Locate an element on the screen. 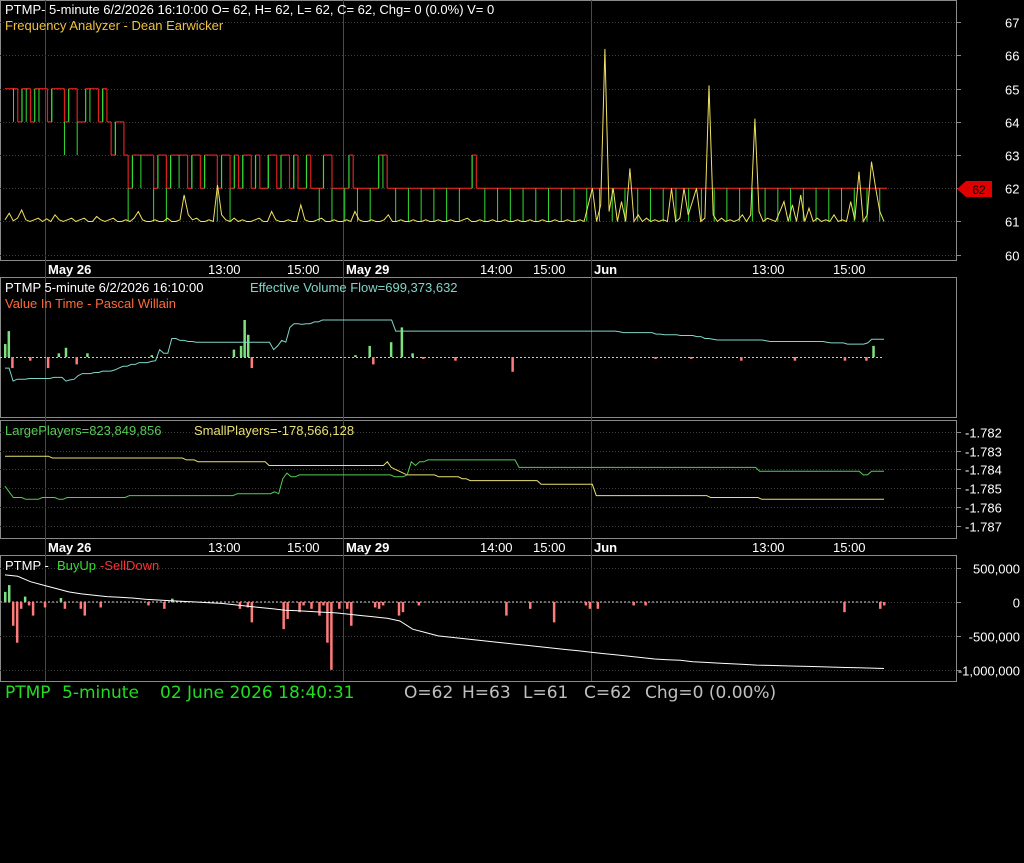 This screenshot has height=863, width=1024. price-y-tick-label: 64 is located at coordinates (1012, 123).